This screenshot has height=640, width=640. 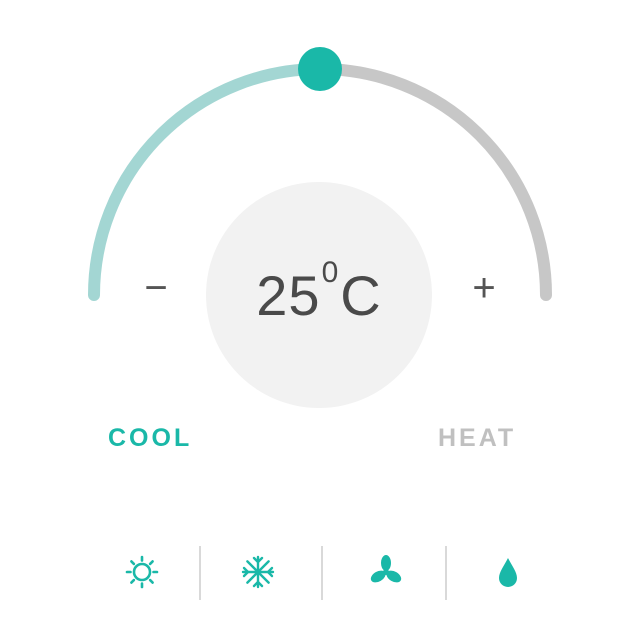 What do you see at coordinates (361, 295) in the screenshot?
I see `temperature-unit: C` at bounding box center [361, 295].